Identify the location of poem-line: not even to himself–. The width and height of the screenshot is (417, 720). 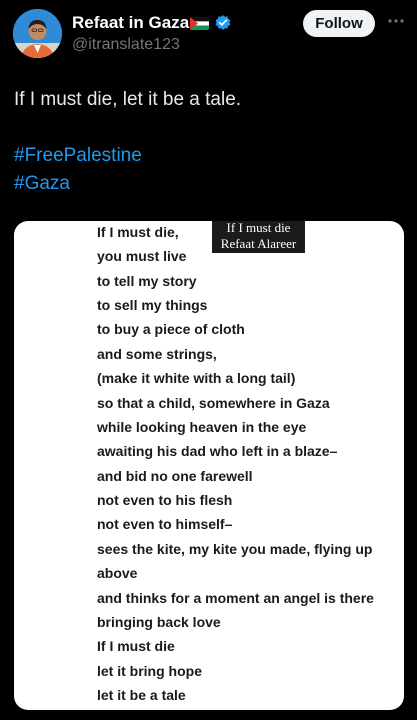
(165, 524).